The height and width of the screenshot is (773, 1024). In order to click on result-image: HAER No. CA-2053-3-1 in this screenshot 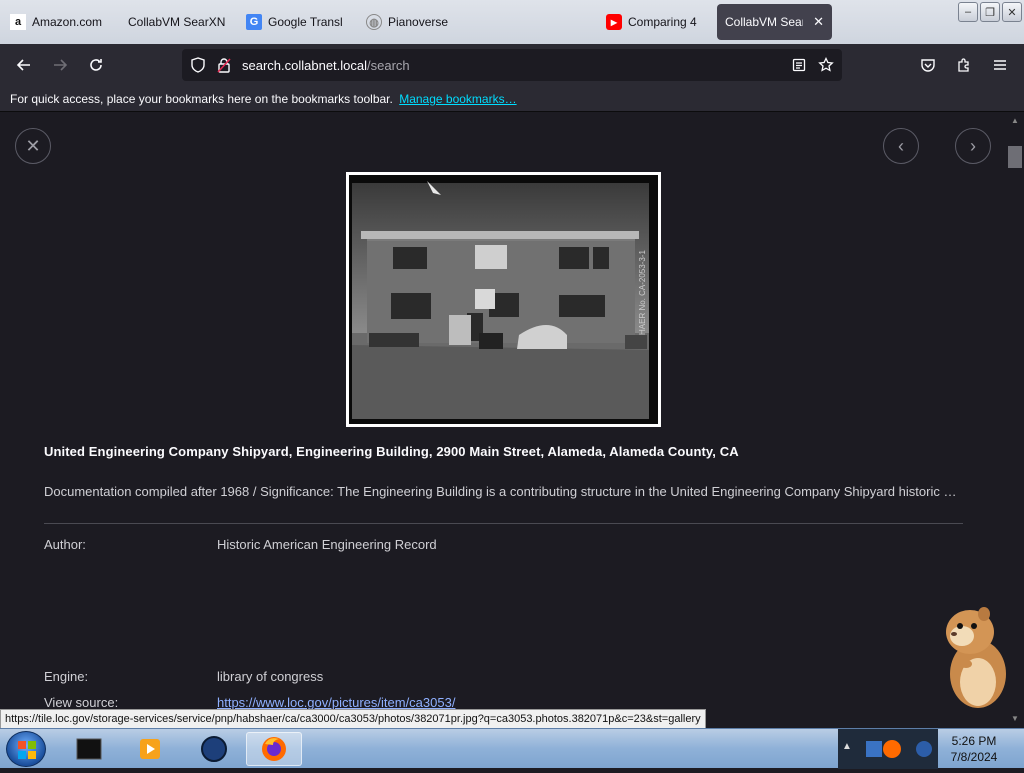, I will do `click(503, 299)`.